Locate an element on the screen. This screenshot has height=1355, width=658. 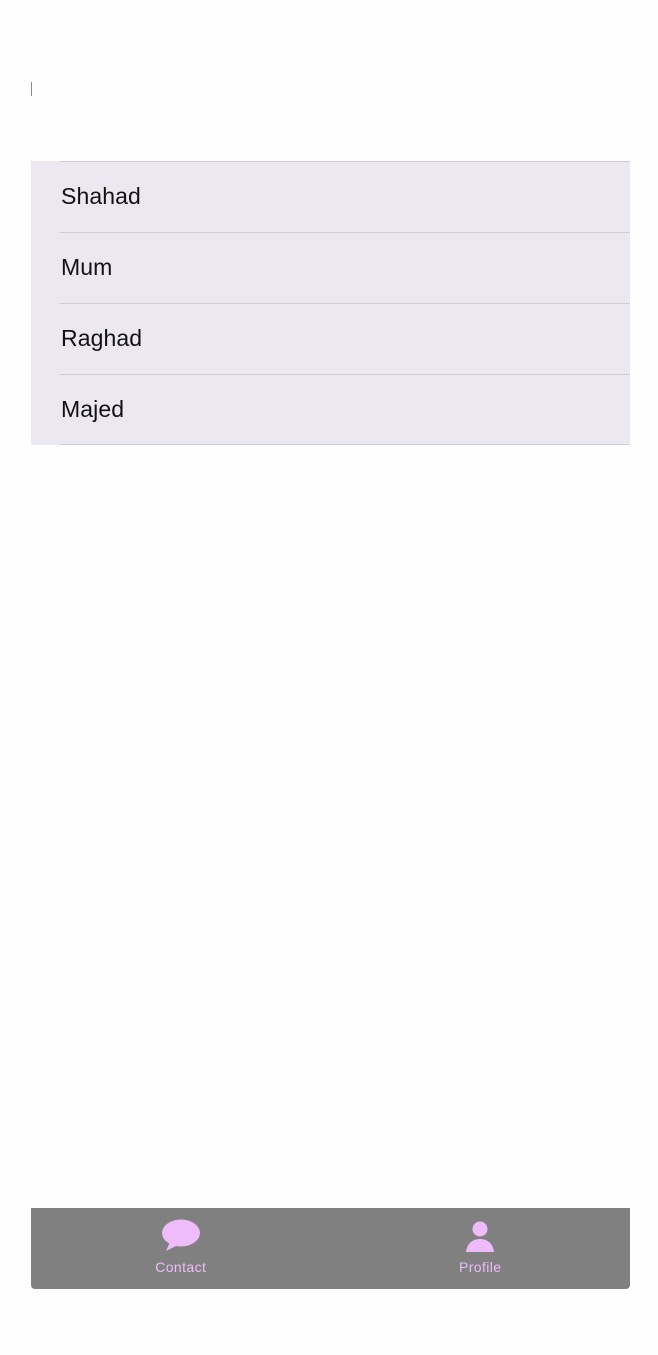
tab-profile: Profile is located at coordinates (481, 1248).